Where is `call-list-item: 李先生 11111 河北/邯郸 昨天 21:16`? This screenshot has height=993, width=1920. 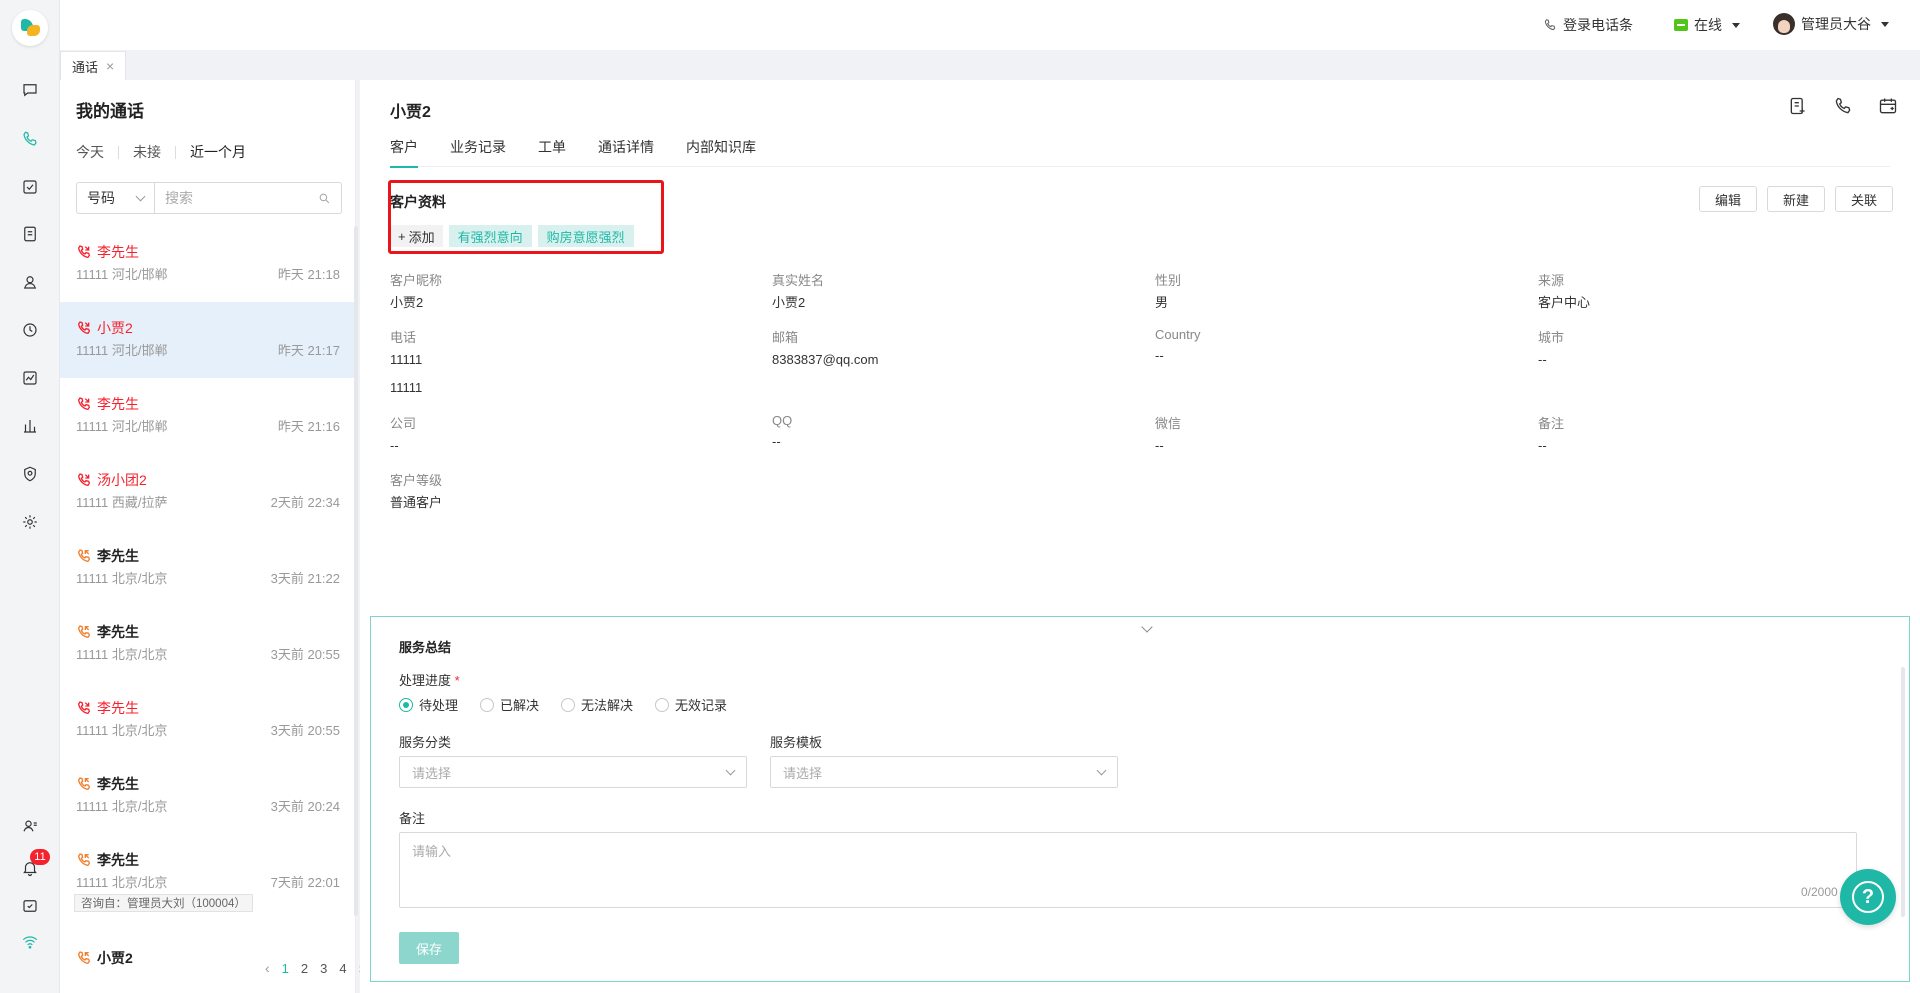 call-list-item: 李先生 11111 河北/邯郸 昨天 21:16 is located at coordinates (208, 416).